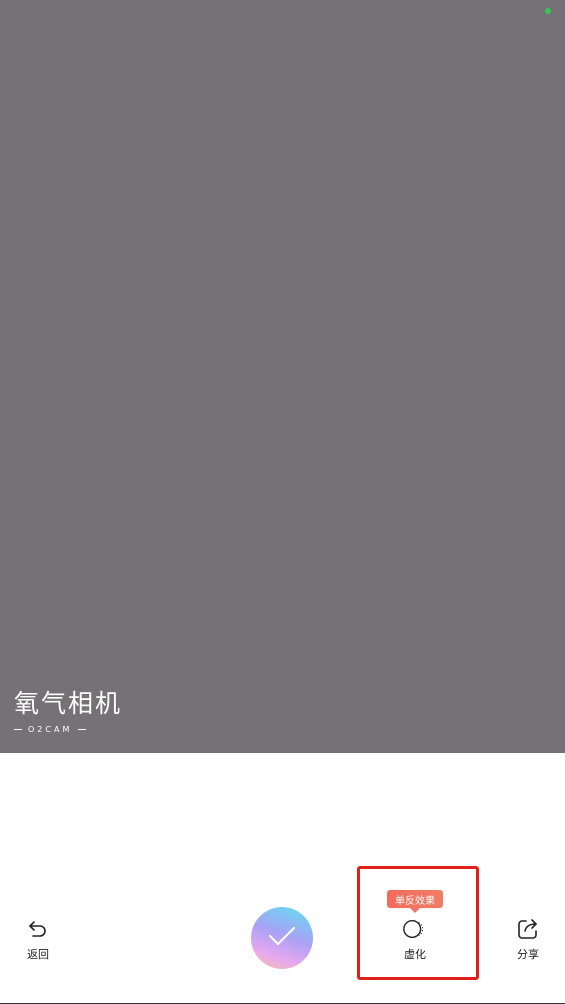 The image size is (565, 1004). Describe the element at coordinates (82, 729) in the screenshot. I see `watermark-dash-right` at that location.